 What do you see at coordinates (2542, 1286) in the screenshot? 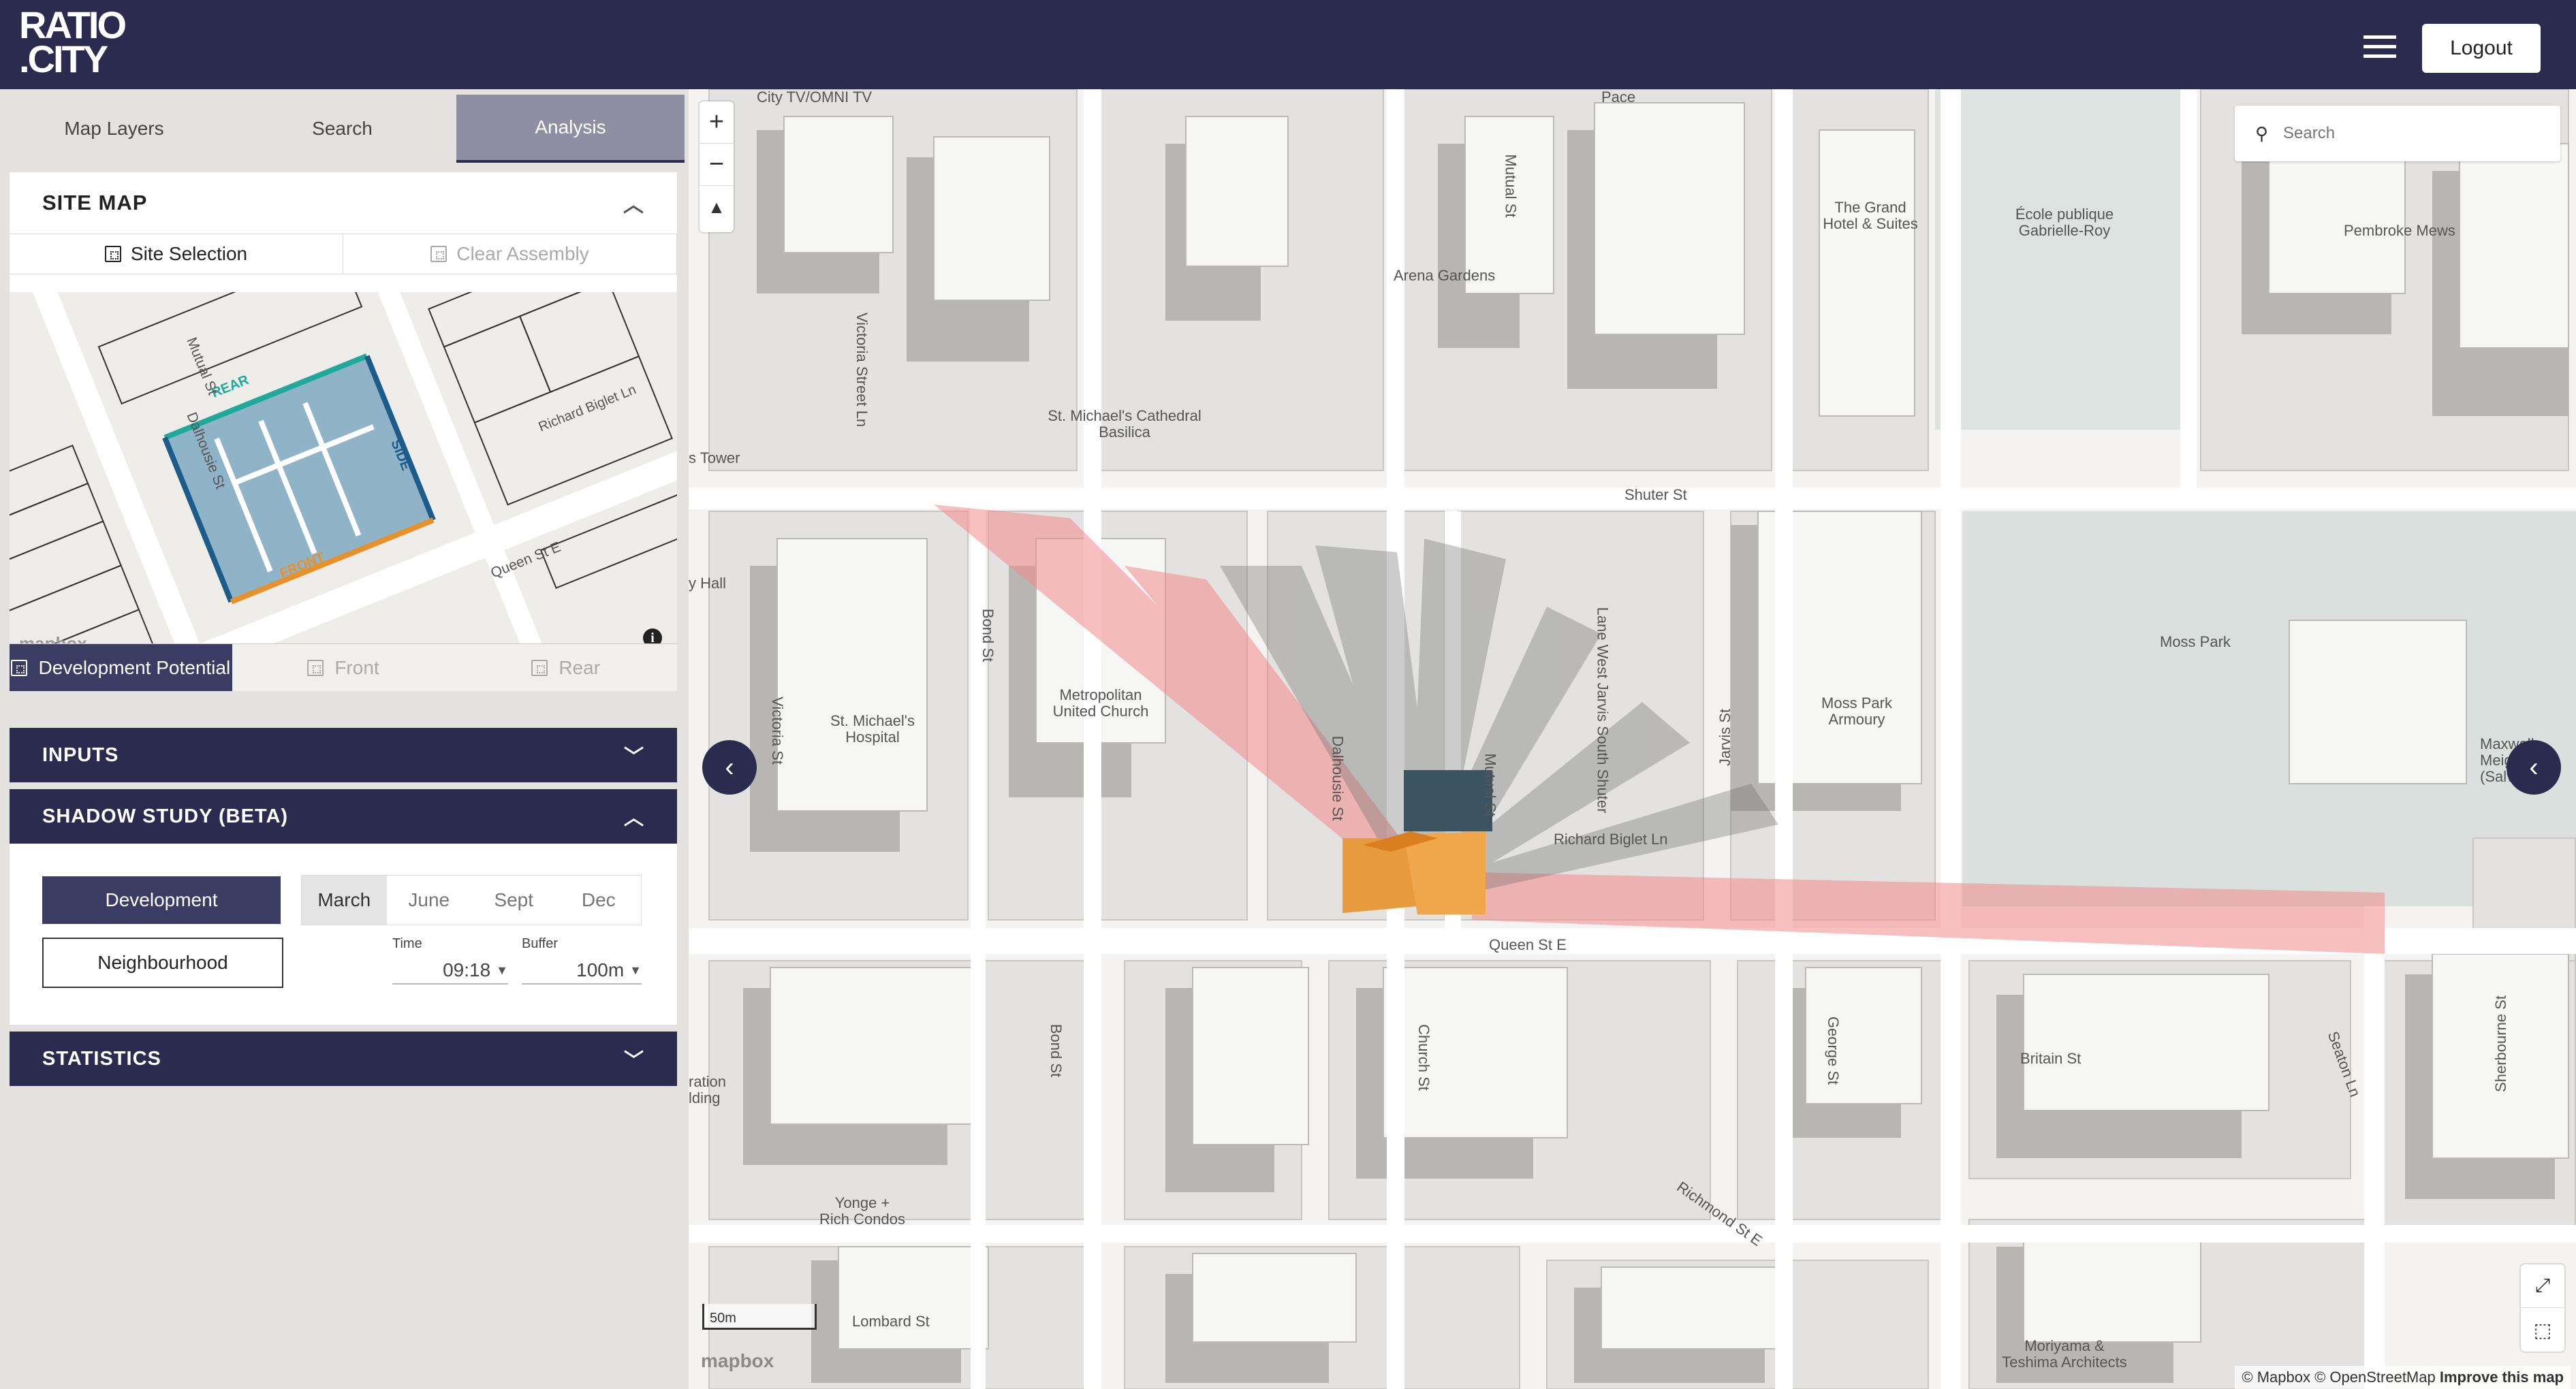
I see `measure-line-icon: ⤢` at bounding box center [2542, 1286].